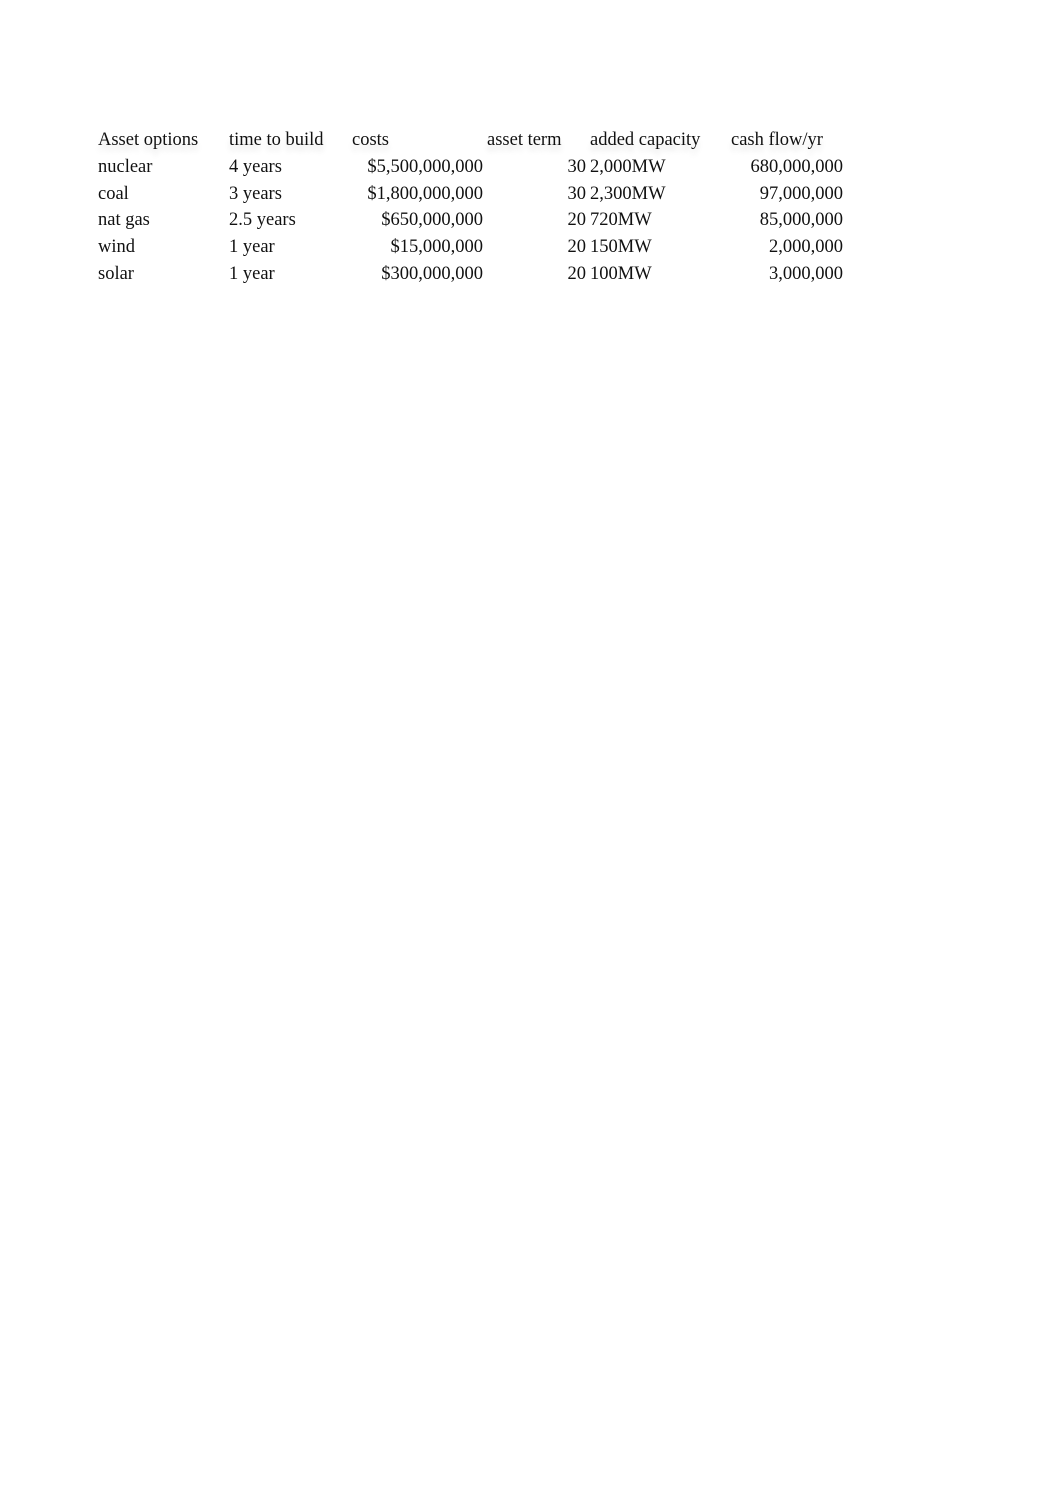 This screenshot has width=1062, height=1506. I want to click on cell-time-to-build: 2.5 years, so click(262, 220).